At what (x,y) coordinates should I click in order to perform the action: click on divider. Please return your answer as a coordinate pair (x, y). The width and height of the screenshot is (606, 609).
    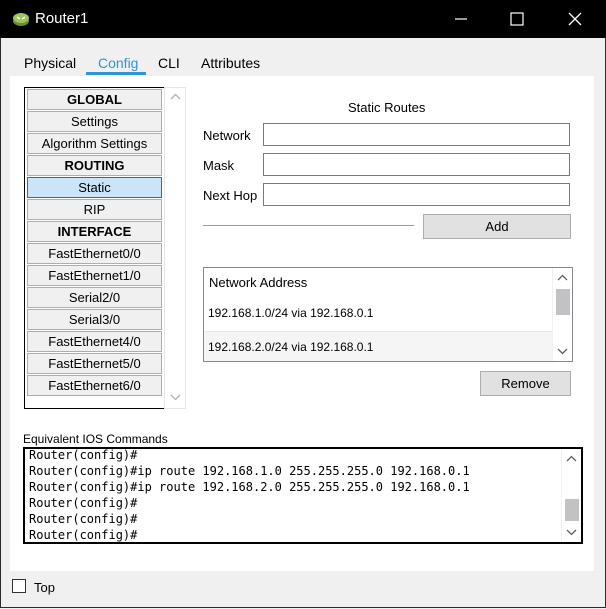
    Looking at the image, I should click on (308, 225).